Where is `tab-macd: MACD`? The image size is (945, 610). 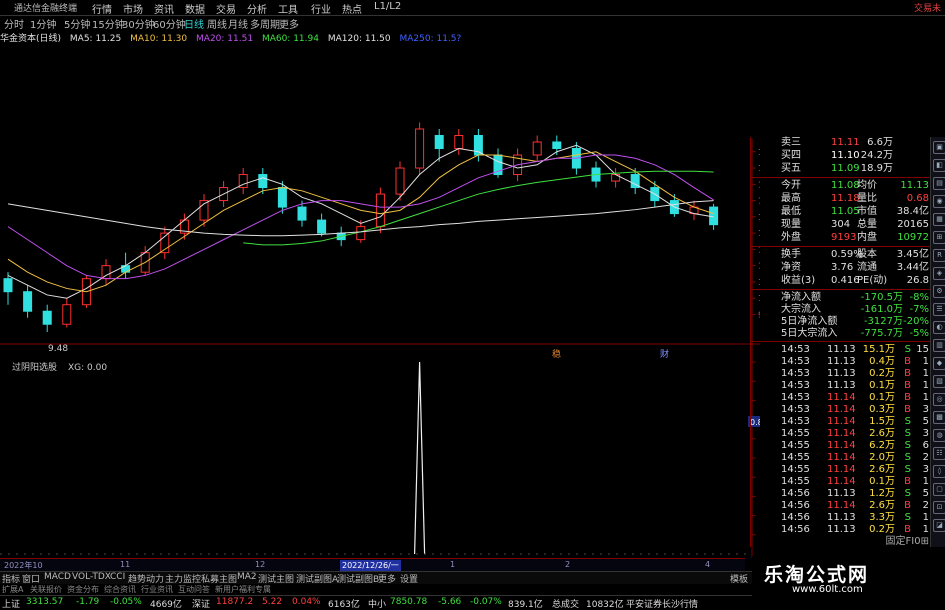
tab-macd: MACD is located at coordinates (57, 577).